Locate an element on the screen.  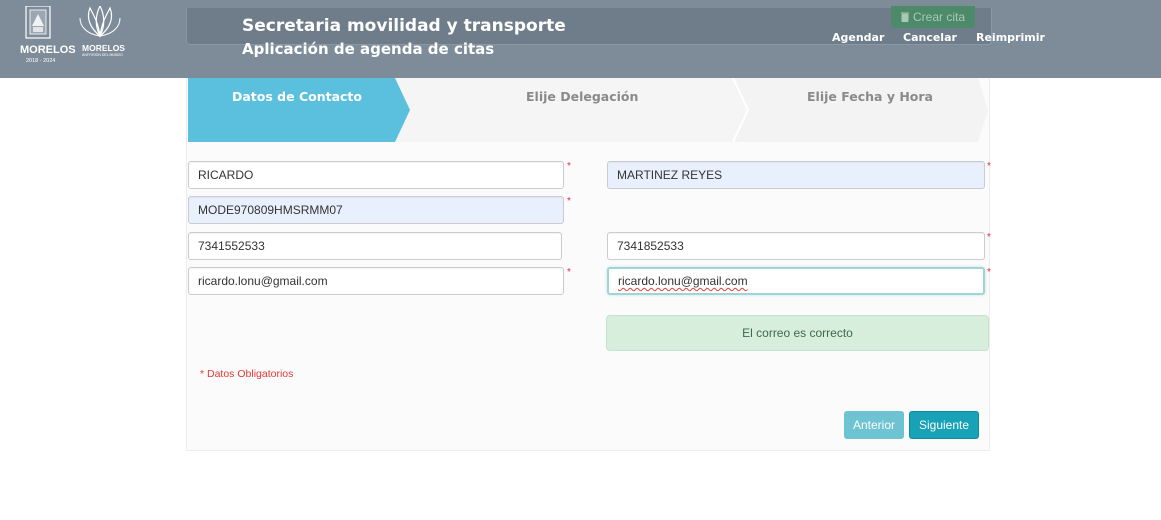
crear-cita-button: Crear cita is located at coordinates (933, 17).